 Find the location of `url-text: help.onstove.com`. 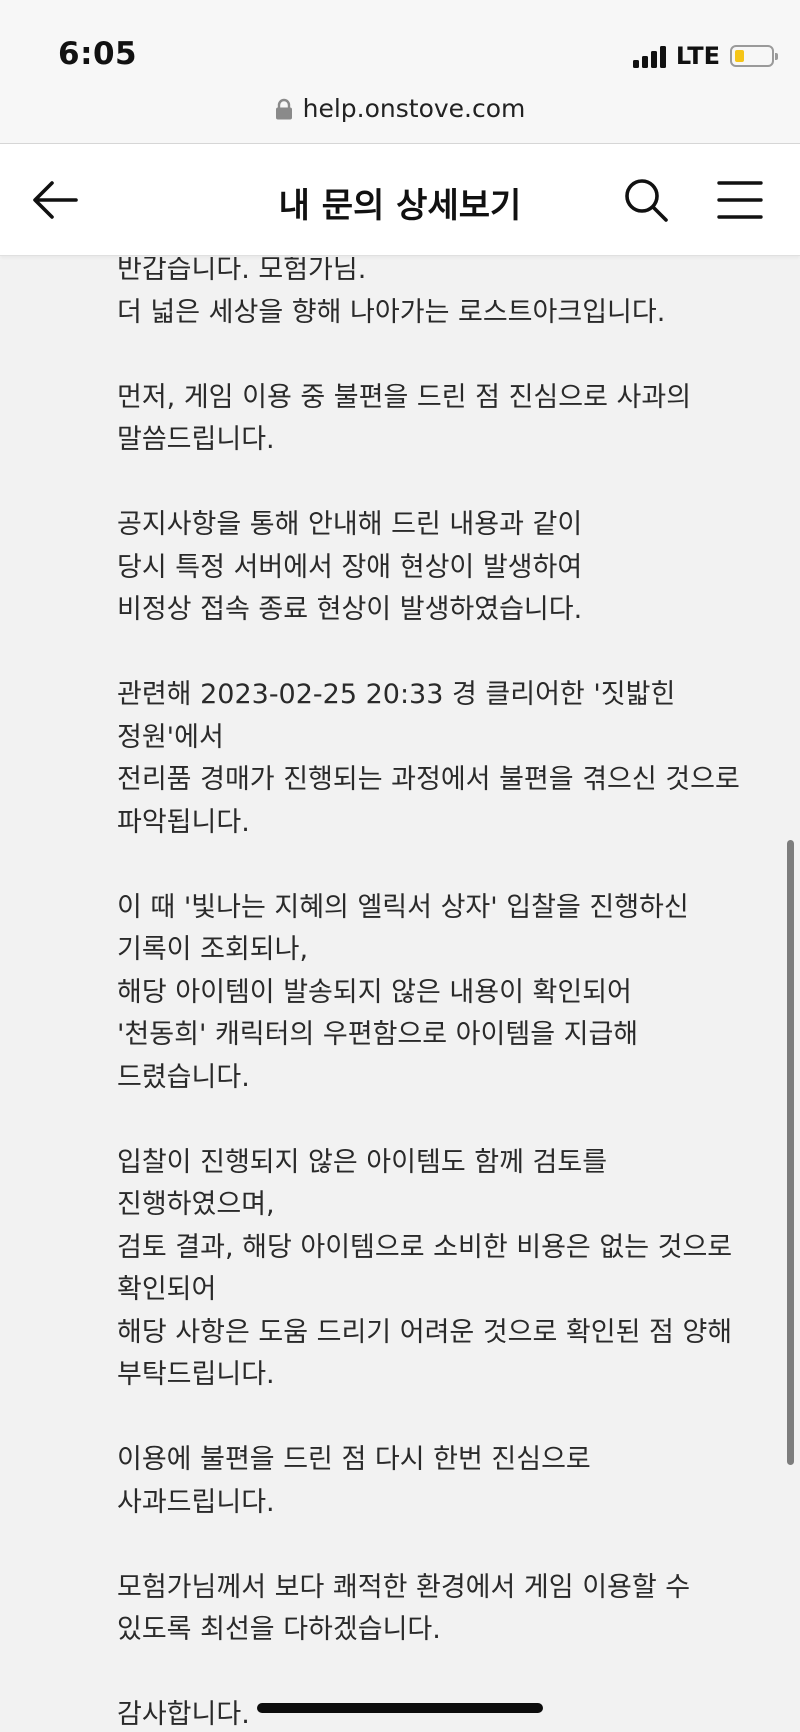

url-text: help.onstove.com is located at coordinates (414, 108).